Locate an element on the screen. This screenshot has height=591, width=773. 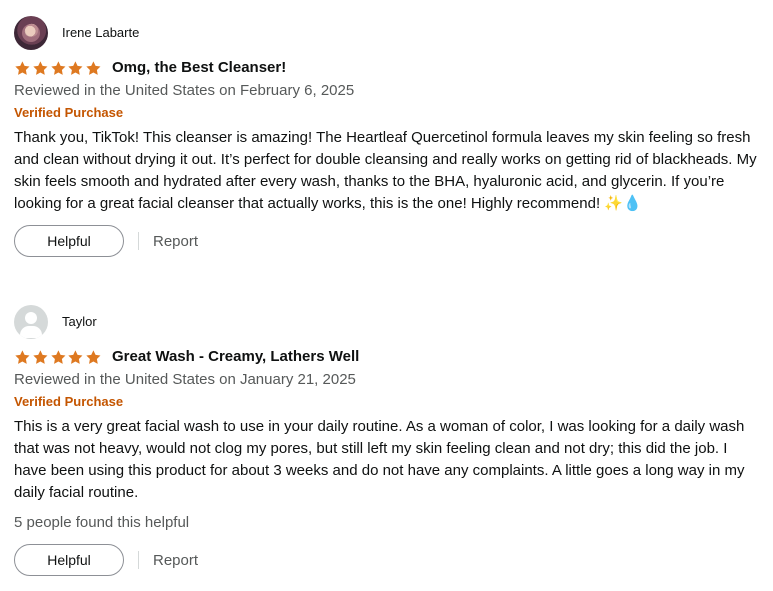
reviewer-name: Irene Labarte is located at coordinates (100, 33).